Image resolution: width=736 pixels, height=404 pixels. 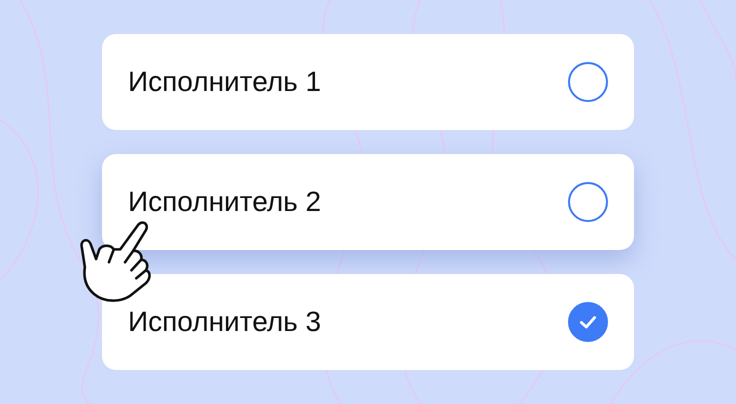 I want to click on option-label: Исполнитель 2, so click(x=225, y=202).